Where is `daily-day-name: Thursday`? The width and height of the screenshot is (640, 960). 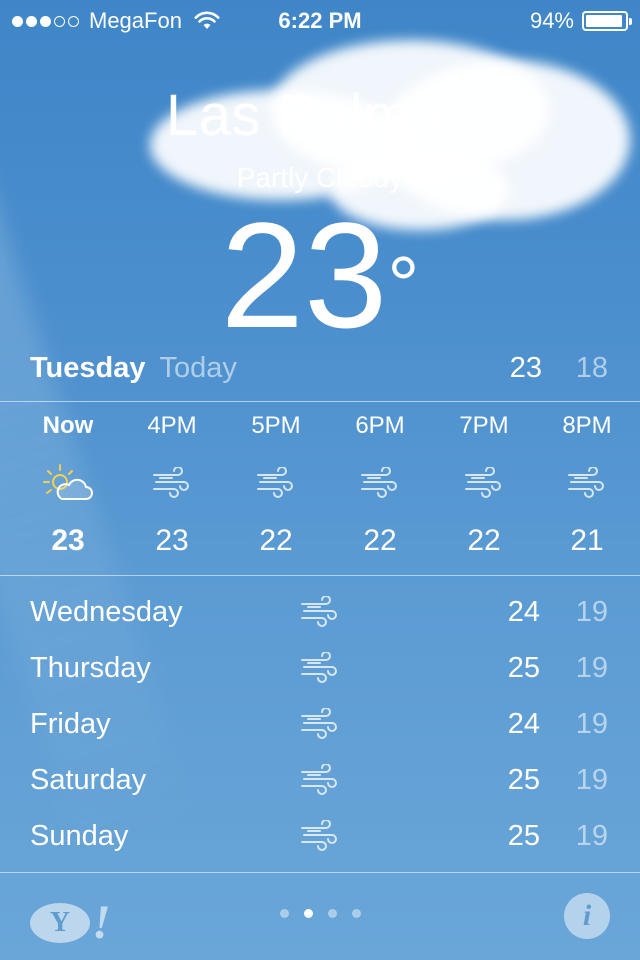 daily-day-name: Thursday is located at coordinates (90, 668).